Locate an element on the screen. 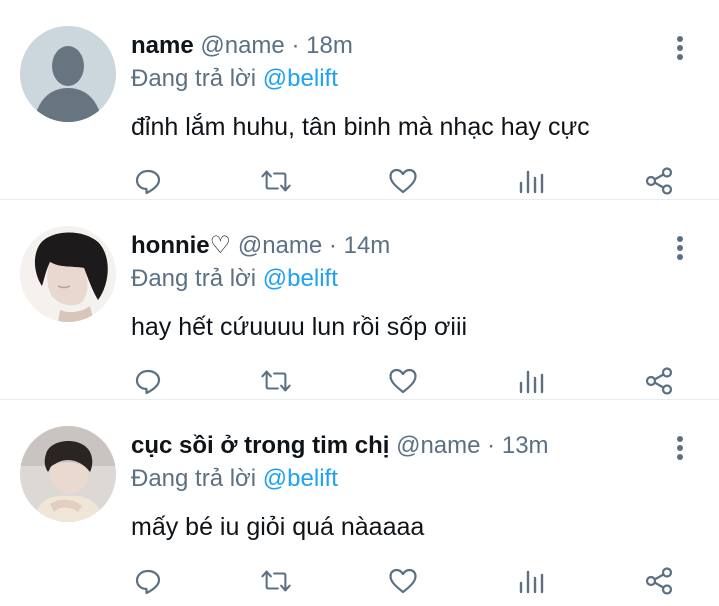 This screenshot has width=719, height=606. tweet-header: honnie♡ @name · 14m is located at coordinates (260, 246).